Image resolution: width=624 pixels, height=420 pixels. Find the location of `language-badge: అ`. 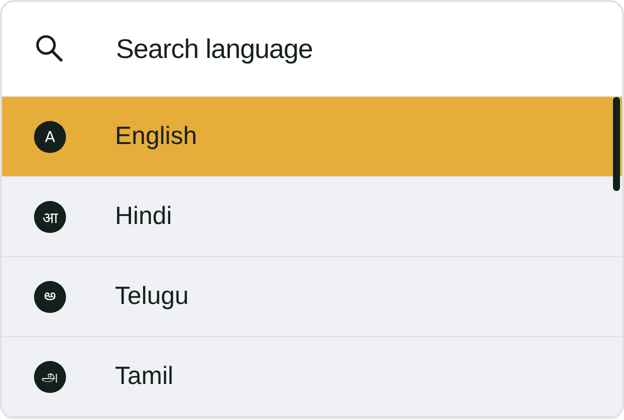

language-badge: అ is located at coordinates (50, 296).